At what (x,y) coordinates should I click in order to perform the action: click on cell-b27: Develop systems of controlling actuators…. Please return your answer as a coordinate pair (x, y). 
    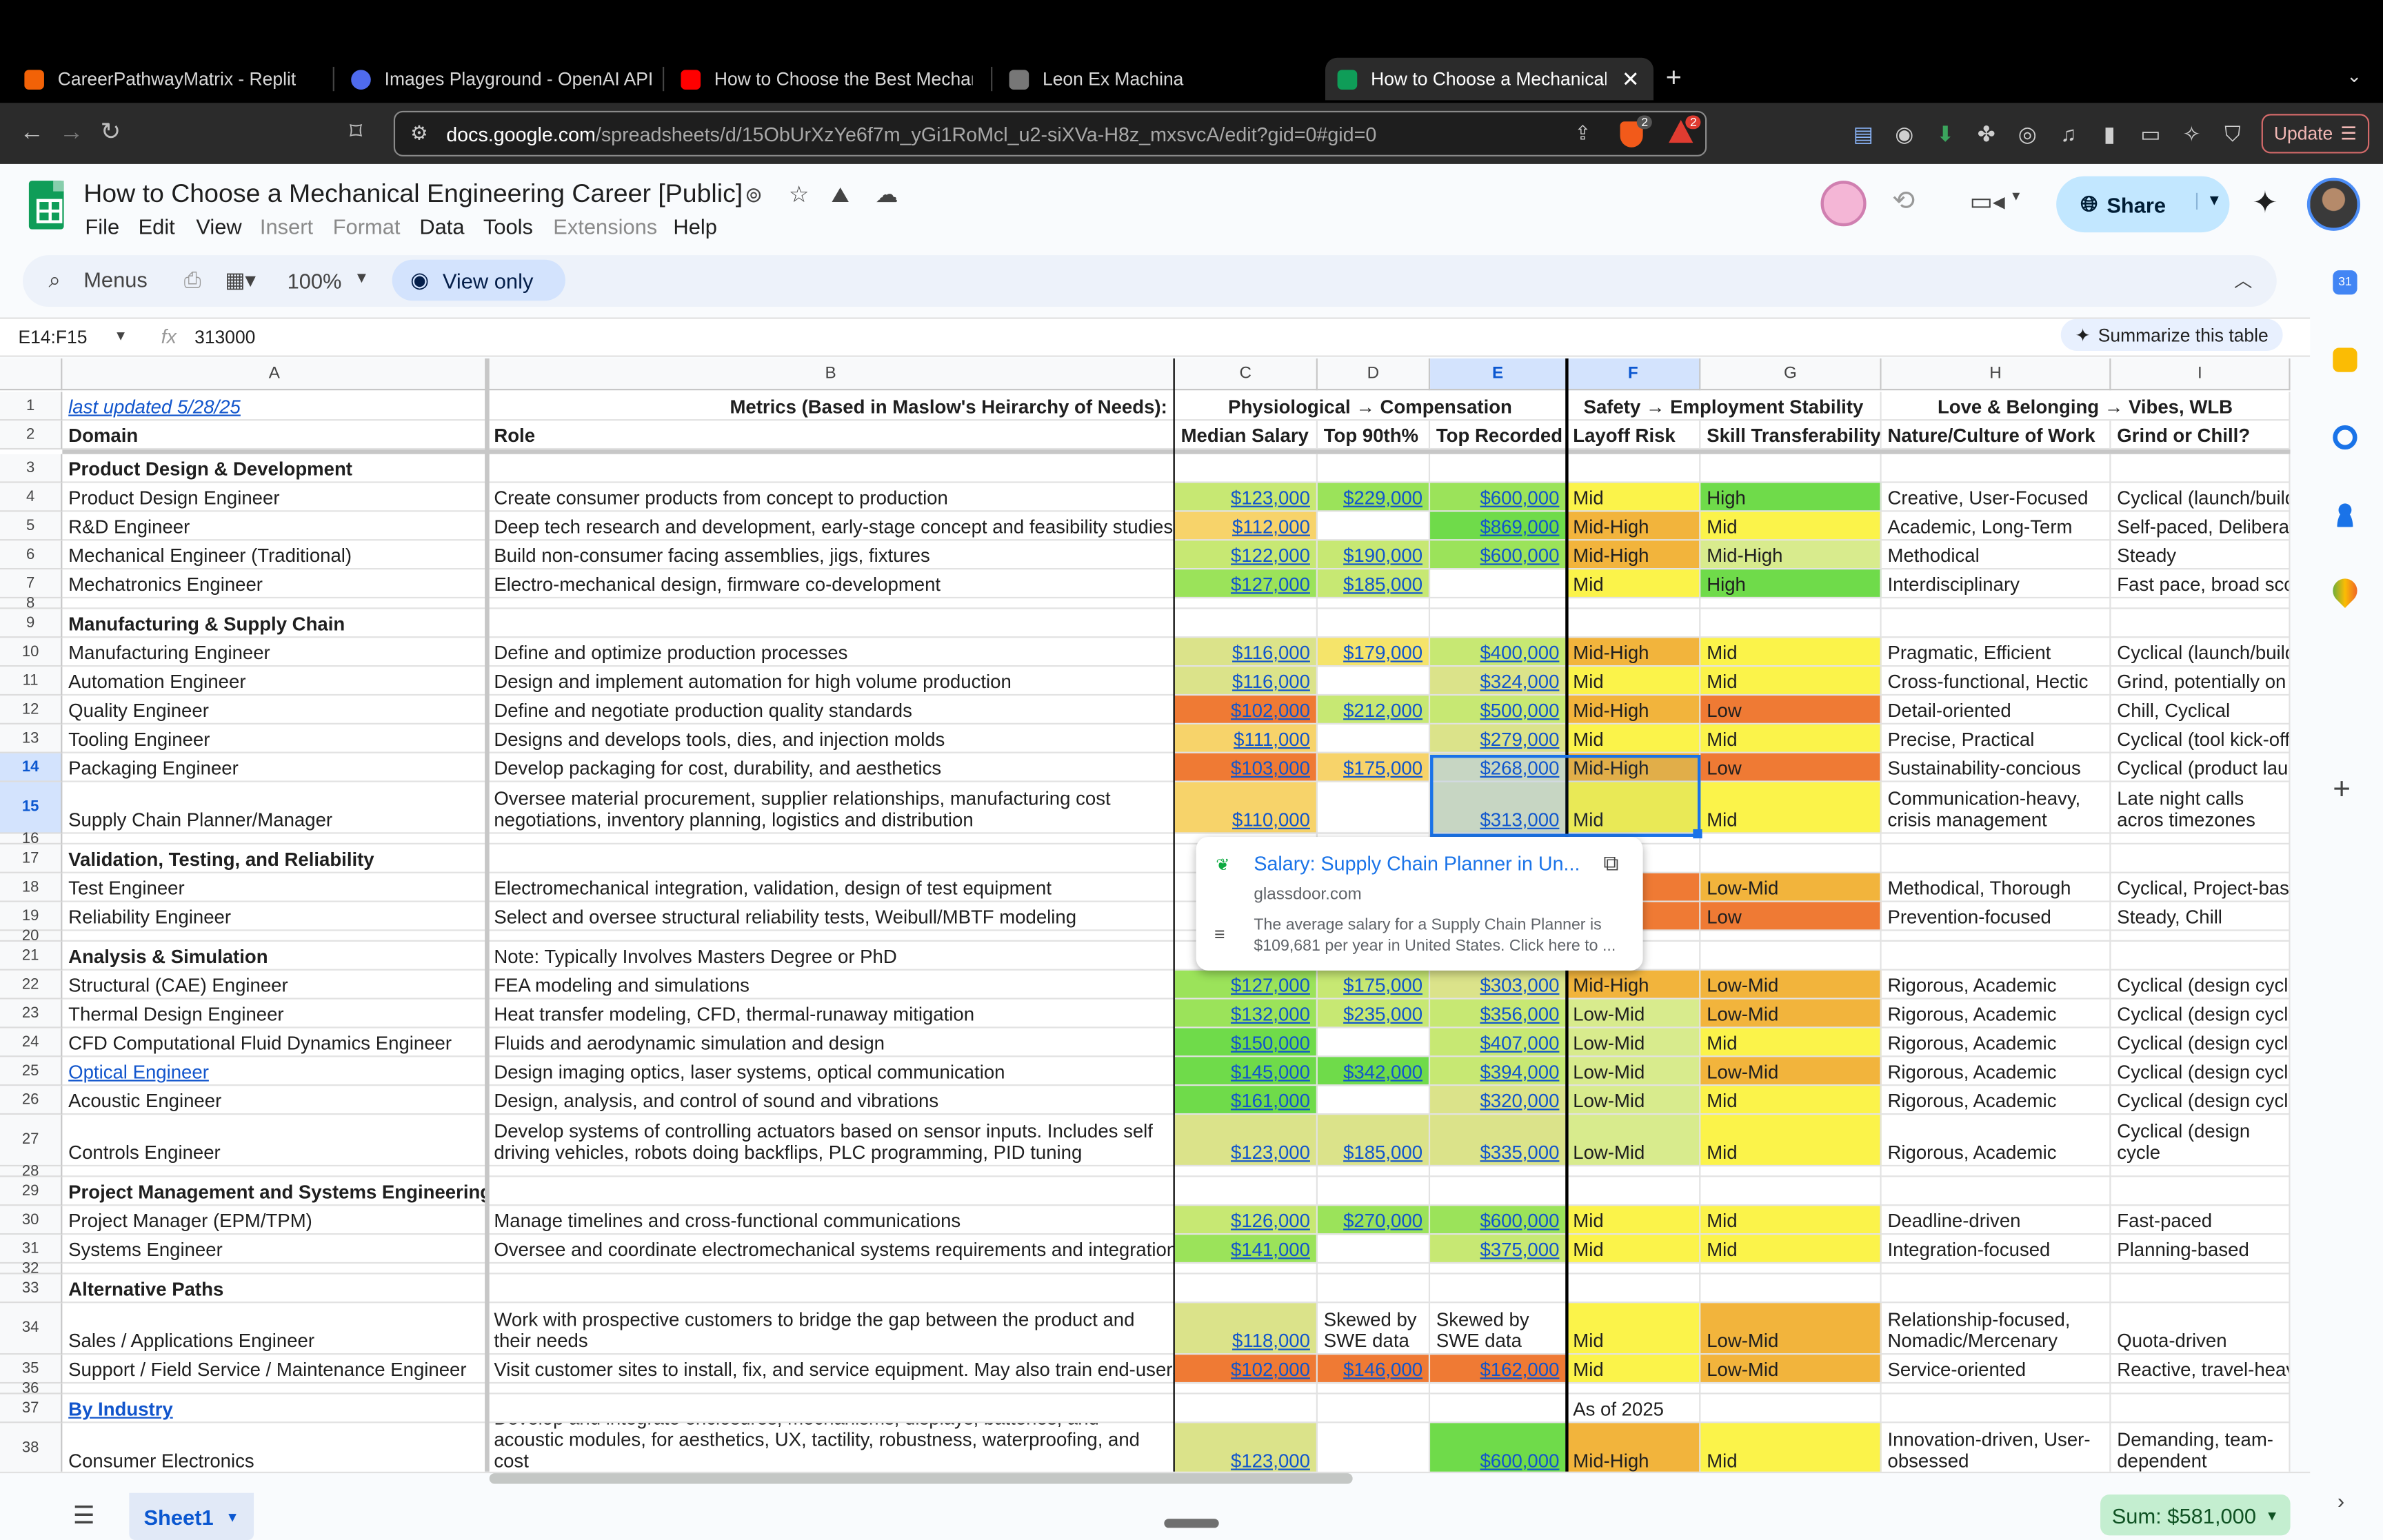
    Looking at the image, I should click on (831, 1141).